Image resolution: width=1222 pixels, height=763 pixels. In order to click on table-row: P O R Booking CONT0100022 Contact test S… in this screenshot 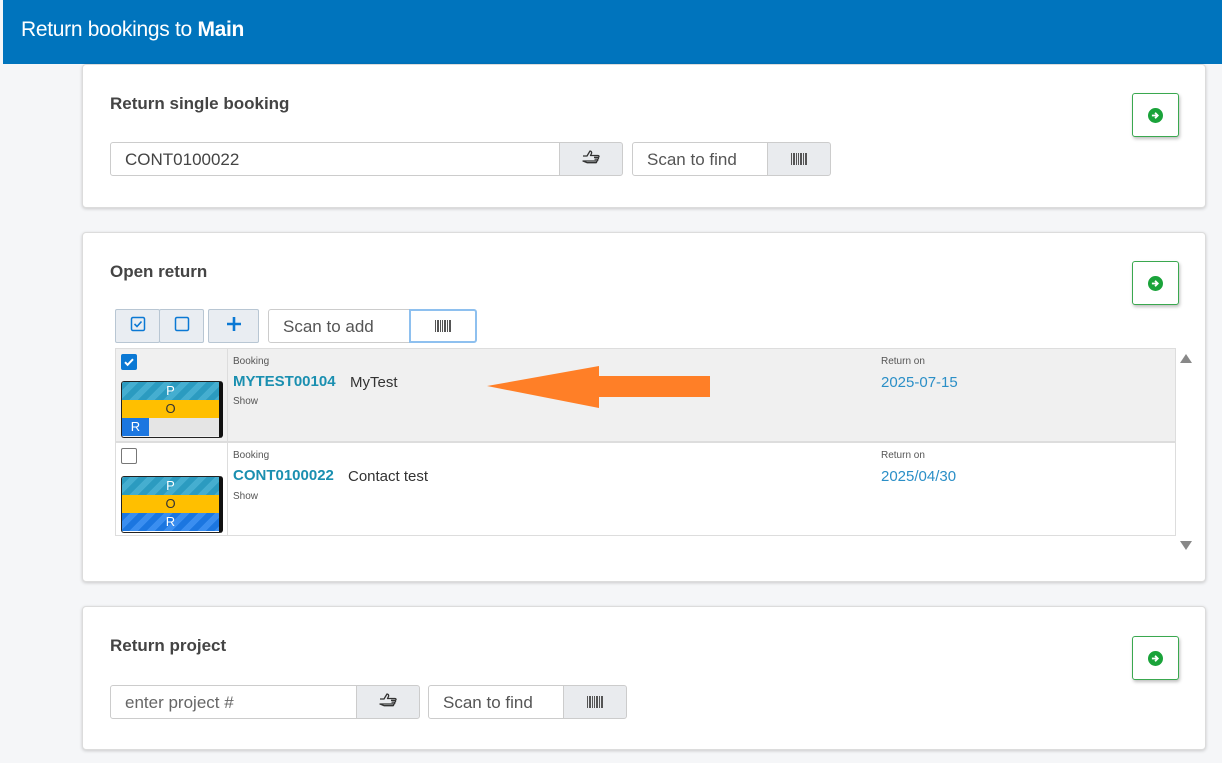, I will do `click(645, 489)`.